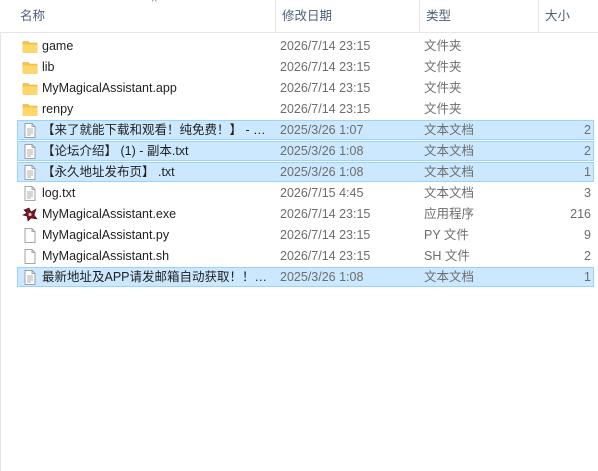  Describe the element at coordinates (587, 193) in the screenshot. I see `file-size: 3` at that location.